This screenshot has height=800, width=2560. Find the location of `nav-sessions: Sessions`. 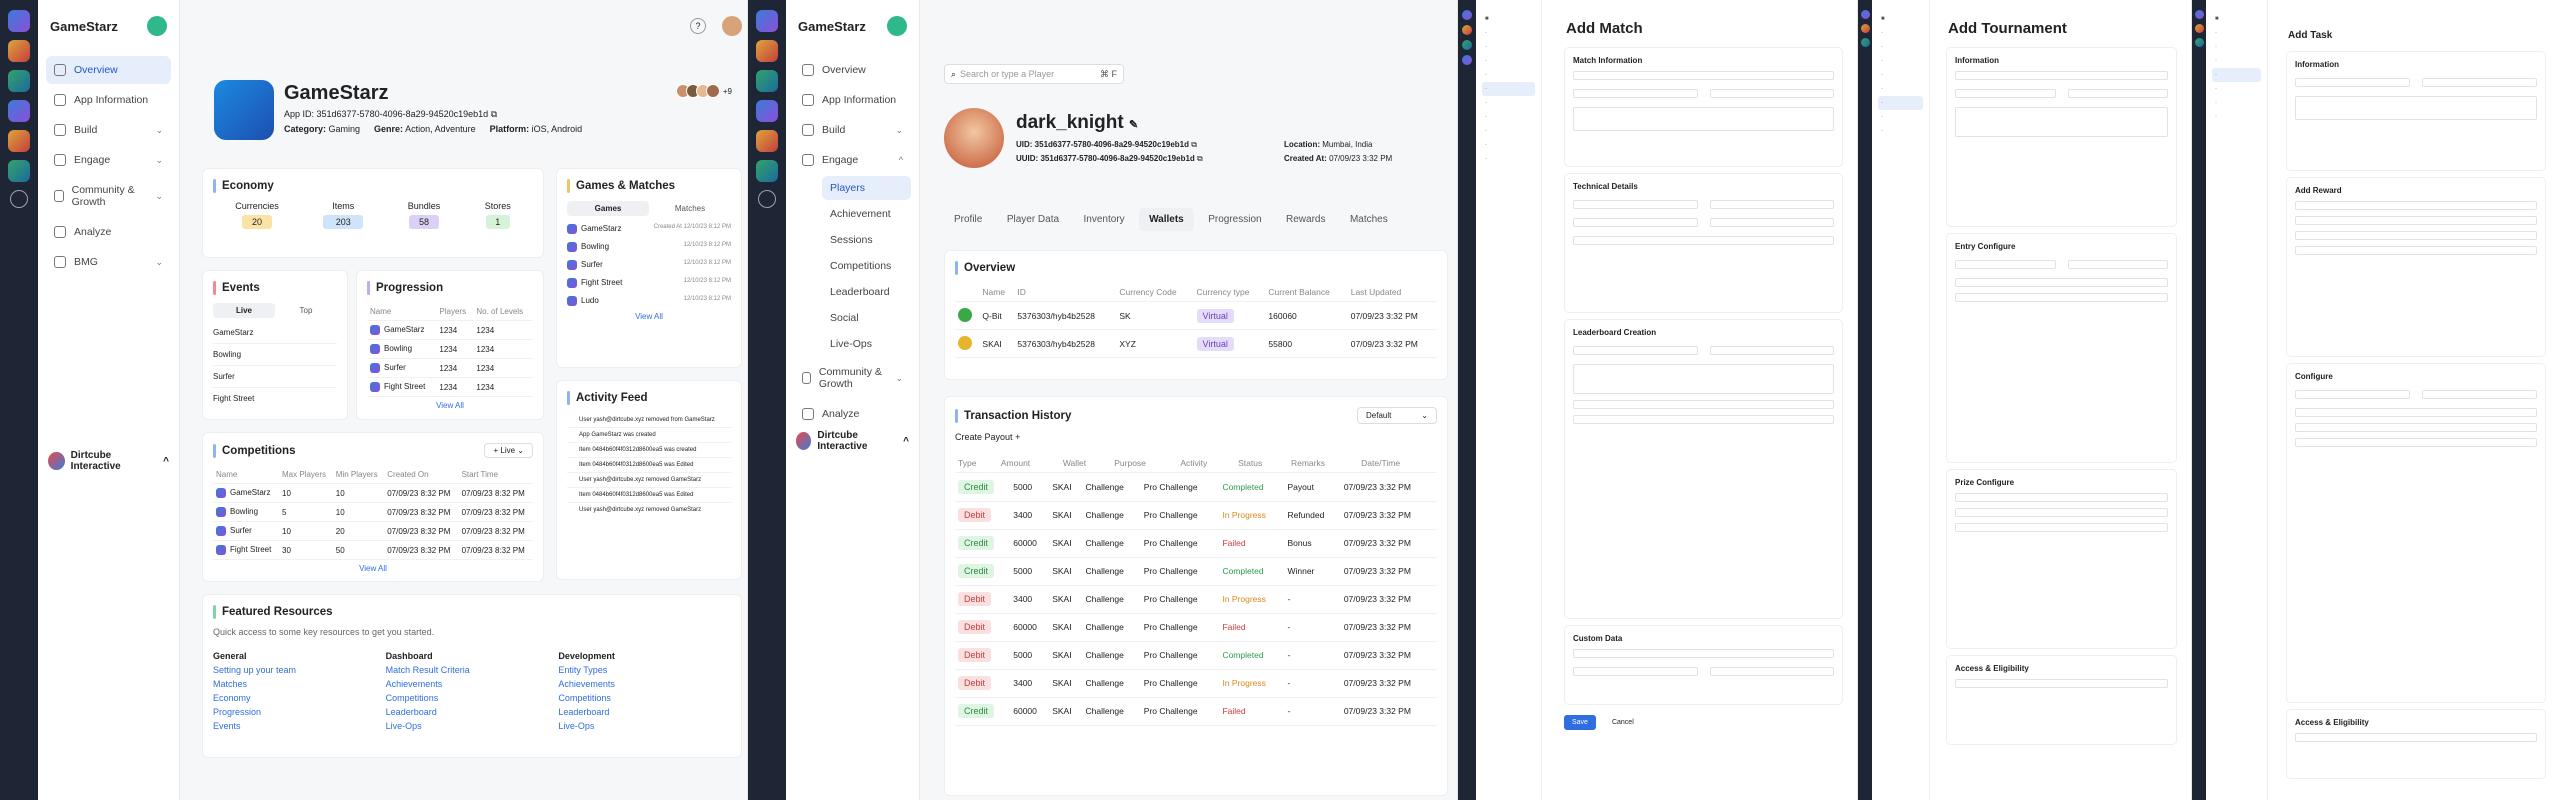

nav-sessions: Sessions is located at coordinates (866, 240).